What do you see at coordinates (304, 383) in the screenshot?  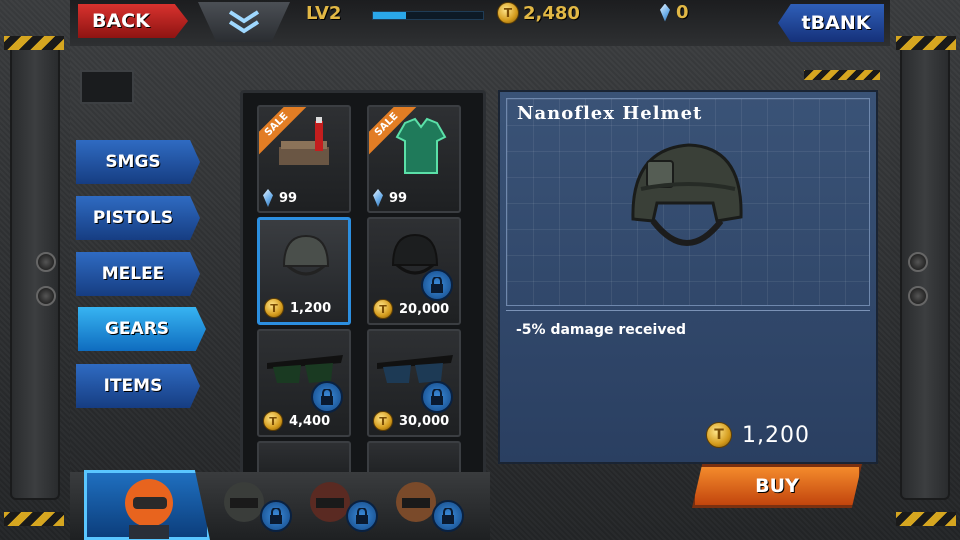 I see `item-tile-goggles: T 4,400` at bounding box center [304, 383].